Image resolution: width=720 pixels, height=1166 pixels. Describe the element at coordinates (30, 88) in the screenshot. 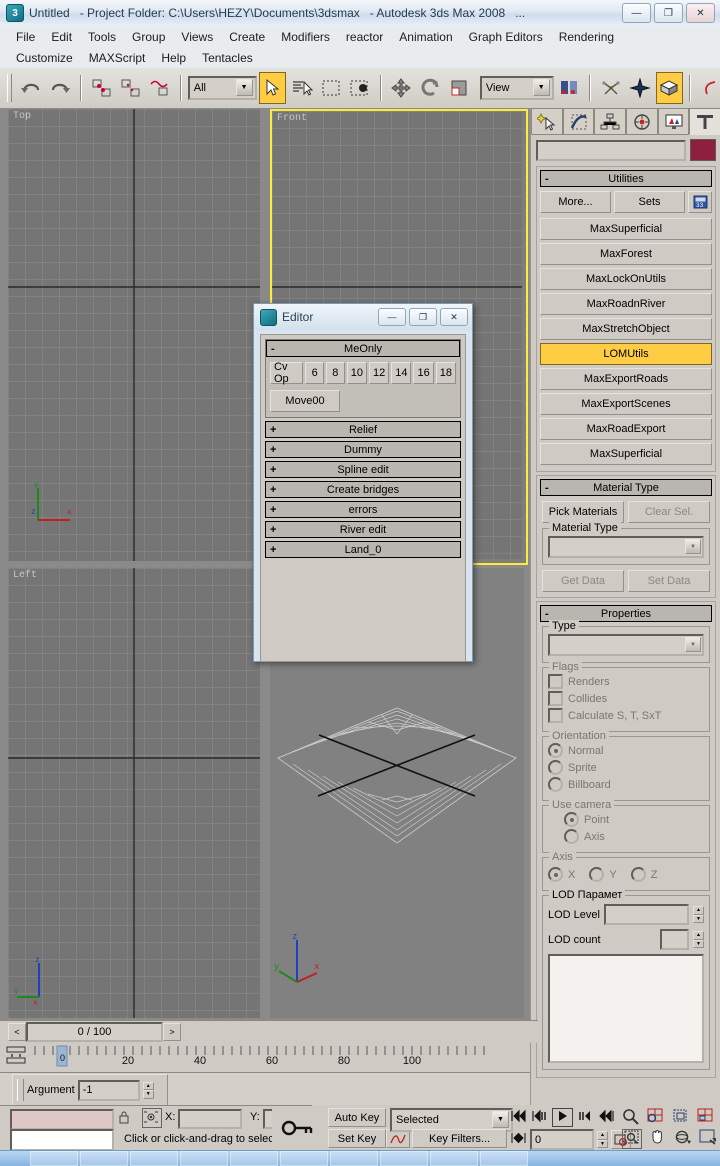

I see `undo-icon` at that location.